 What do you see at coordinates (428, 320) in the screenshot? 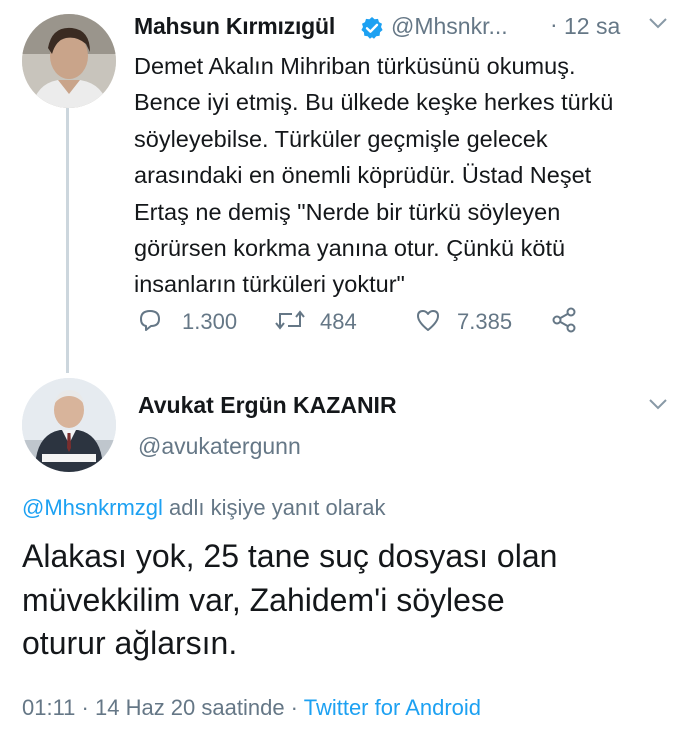
I see `heart-icon` at bounding box center [428, 320].